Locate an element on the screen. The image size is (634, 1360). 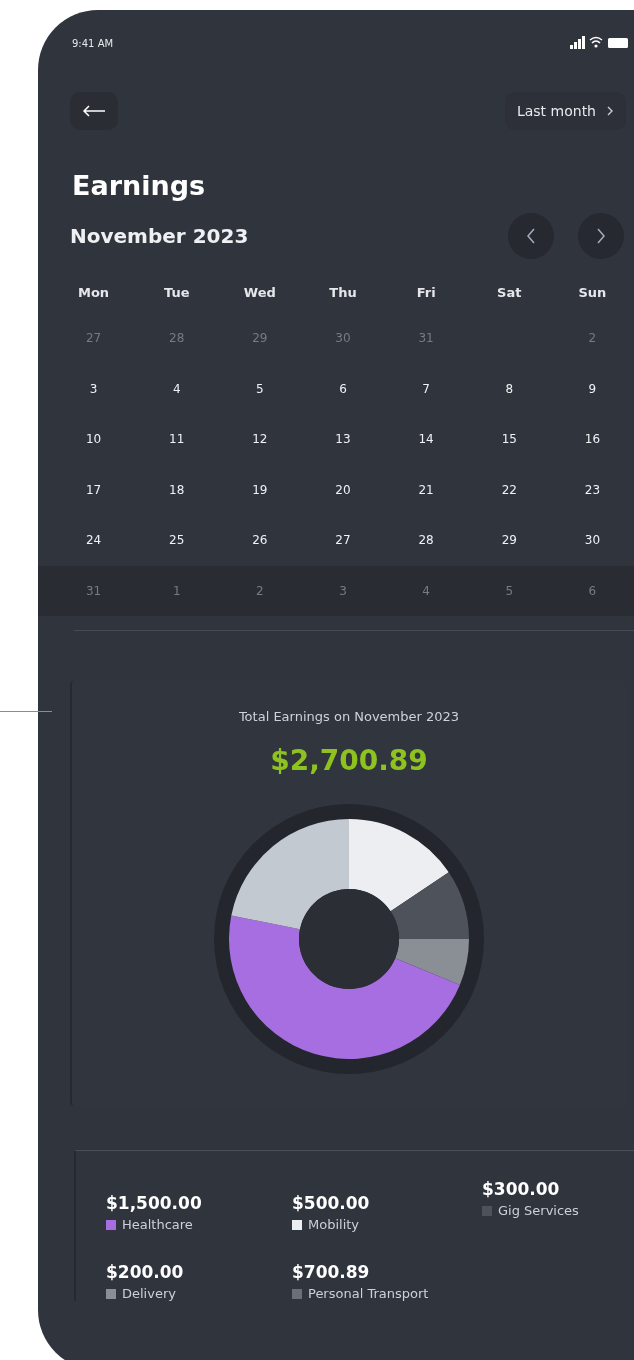
summary-label: Total Earnings on November 2023 is located at coordinates (349, 716).